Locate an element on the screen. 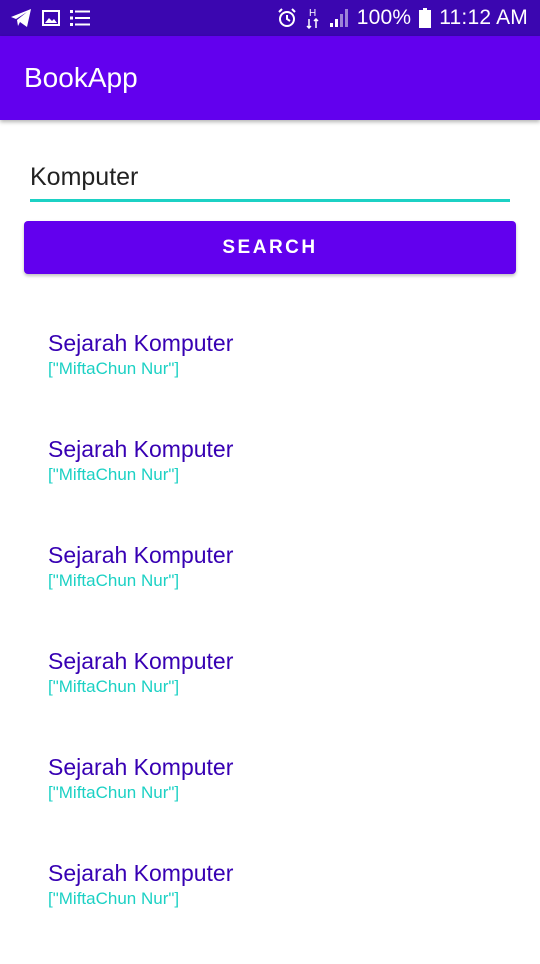 The width and height of the screenshot is (540, 964). alarm-icon is located at coordinates (287, 18).